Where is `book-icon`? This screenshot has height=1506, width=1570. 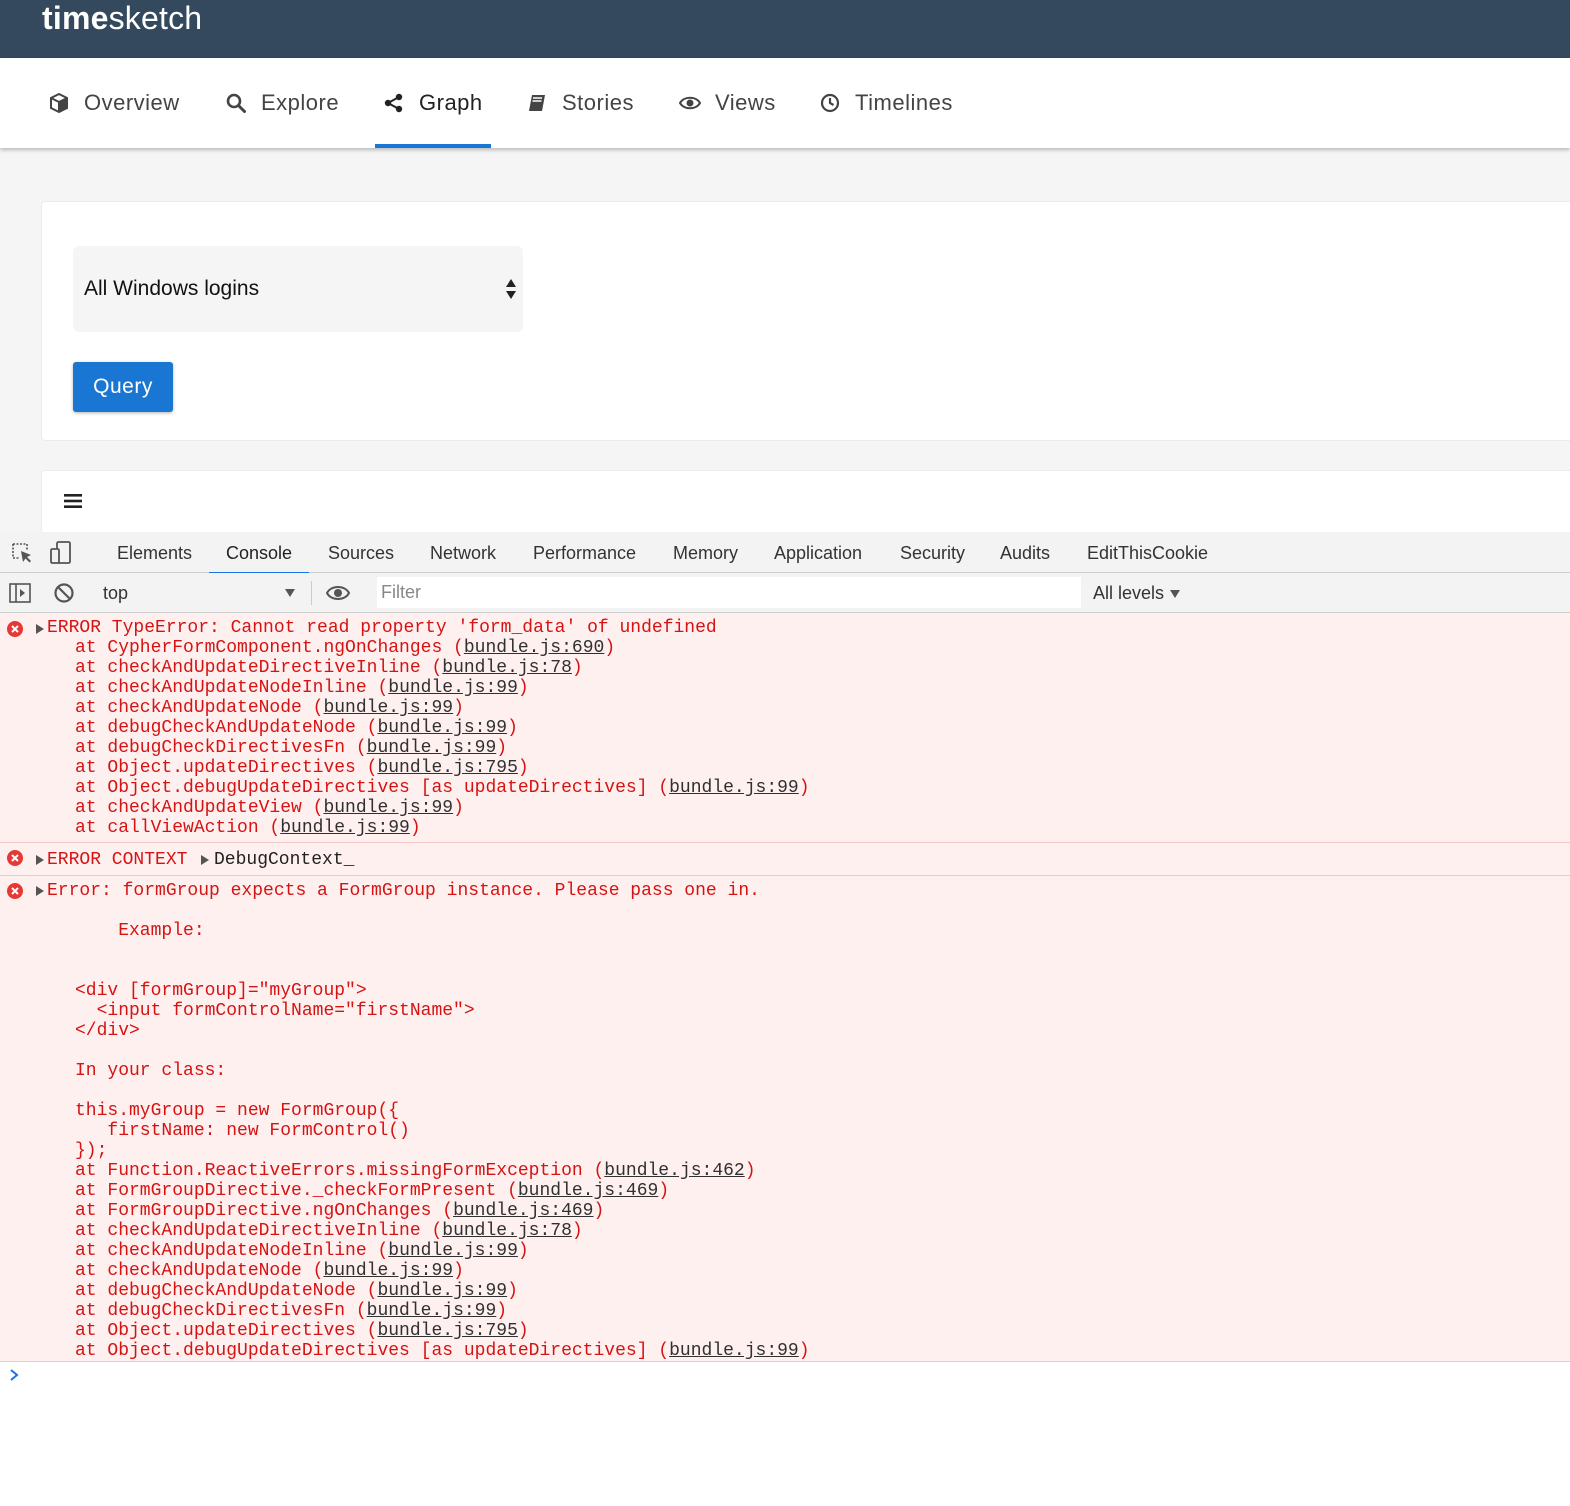 book-icon is located at coordinates (537, 103).